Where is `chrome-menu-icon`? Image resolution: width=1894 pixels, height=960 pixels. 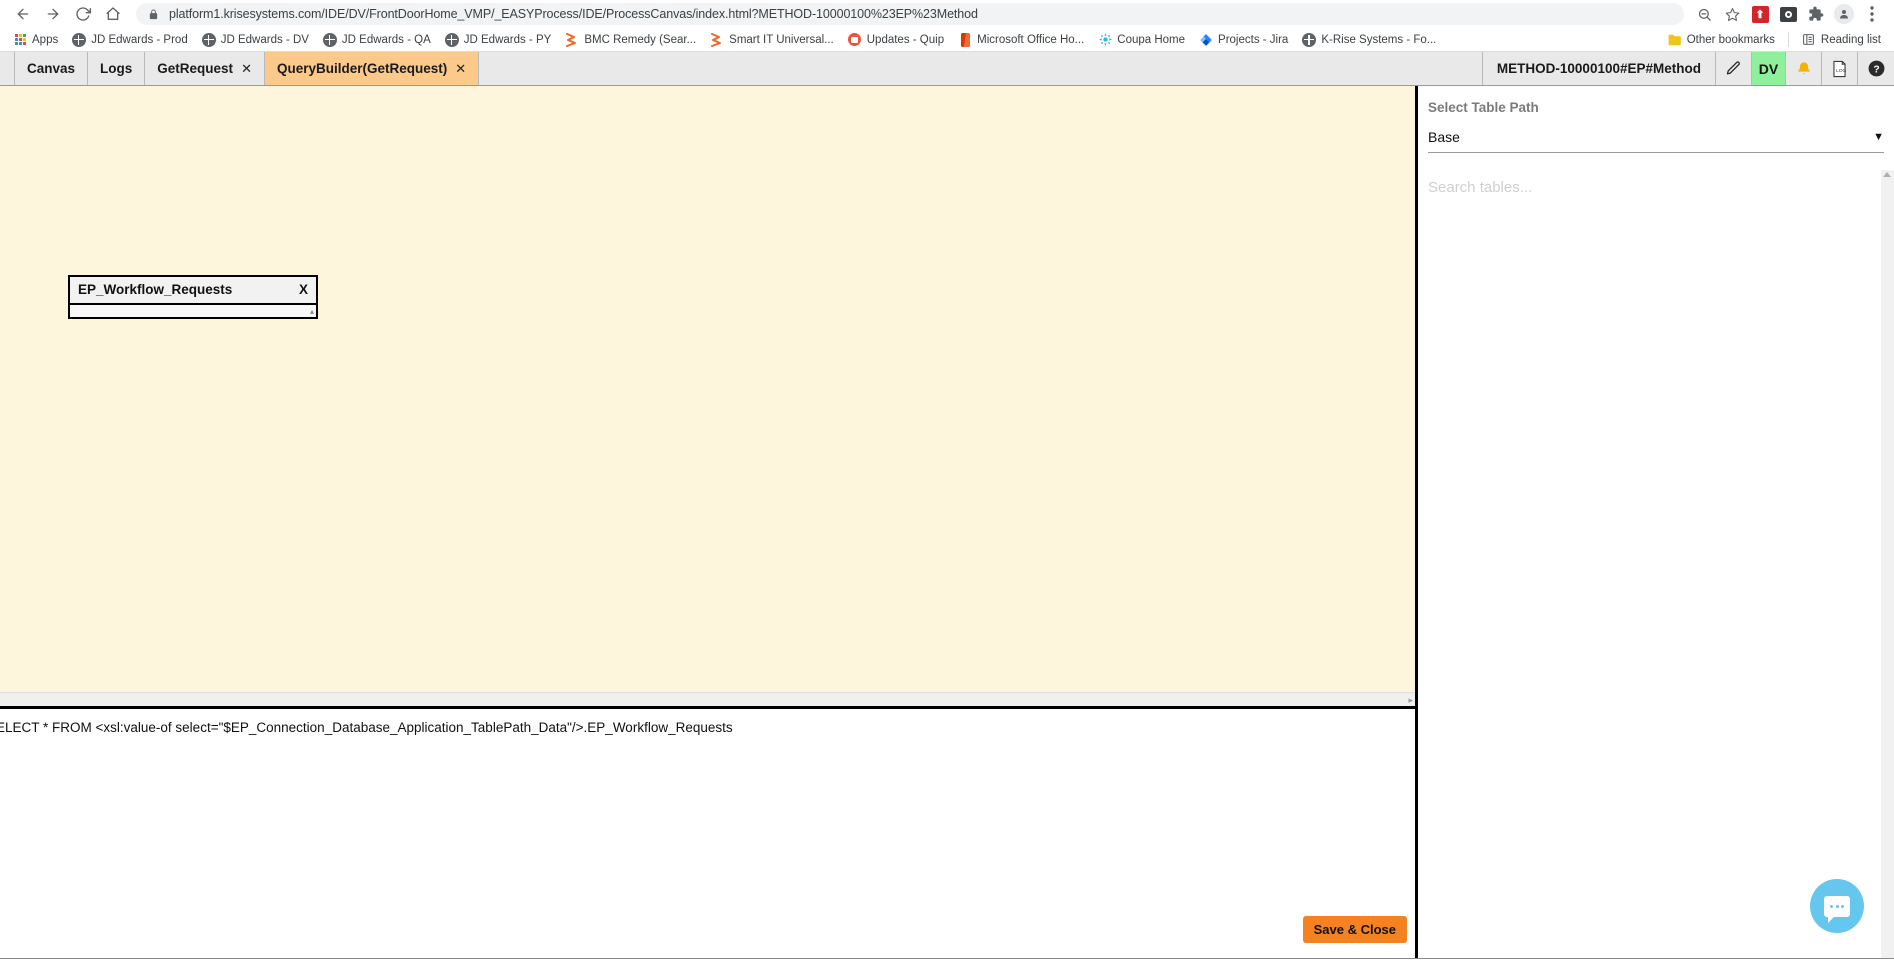
chrome-menu-icon is located at coordinates (1872, 14).